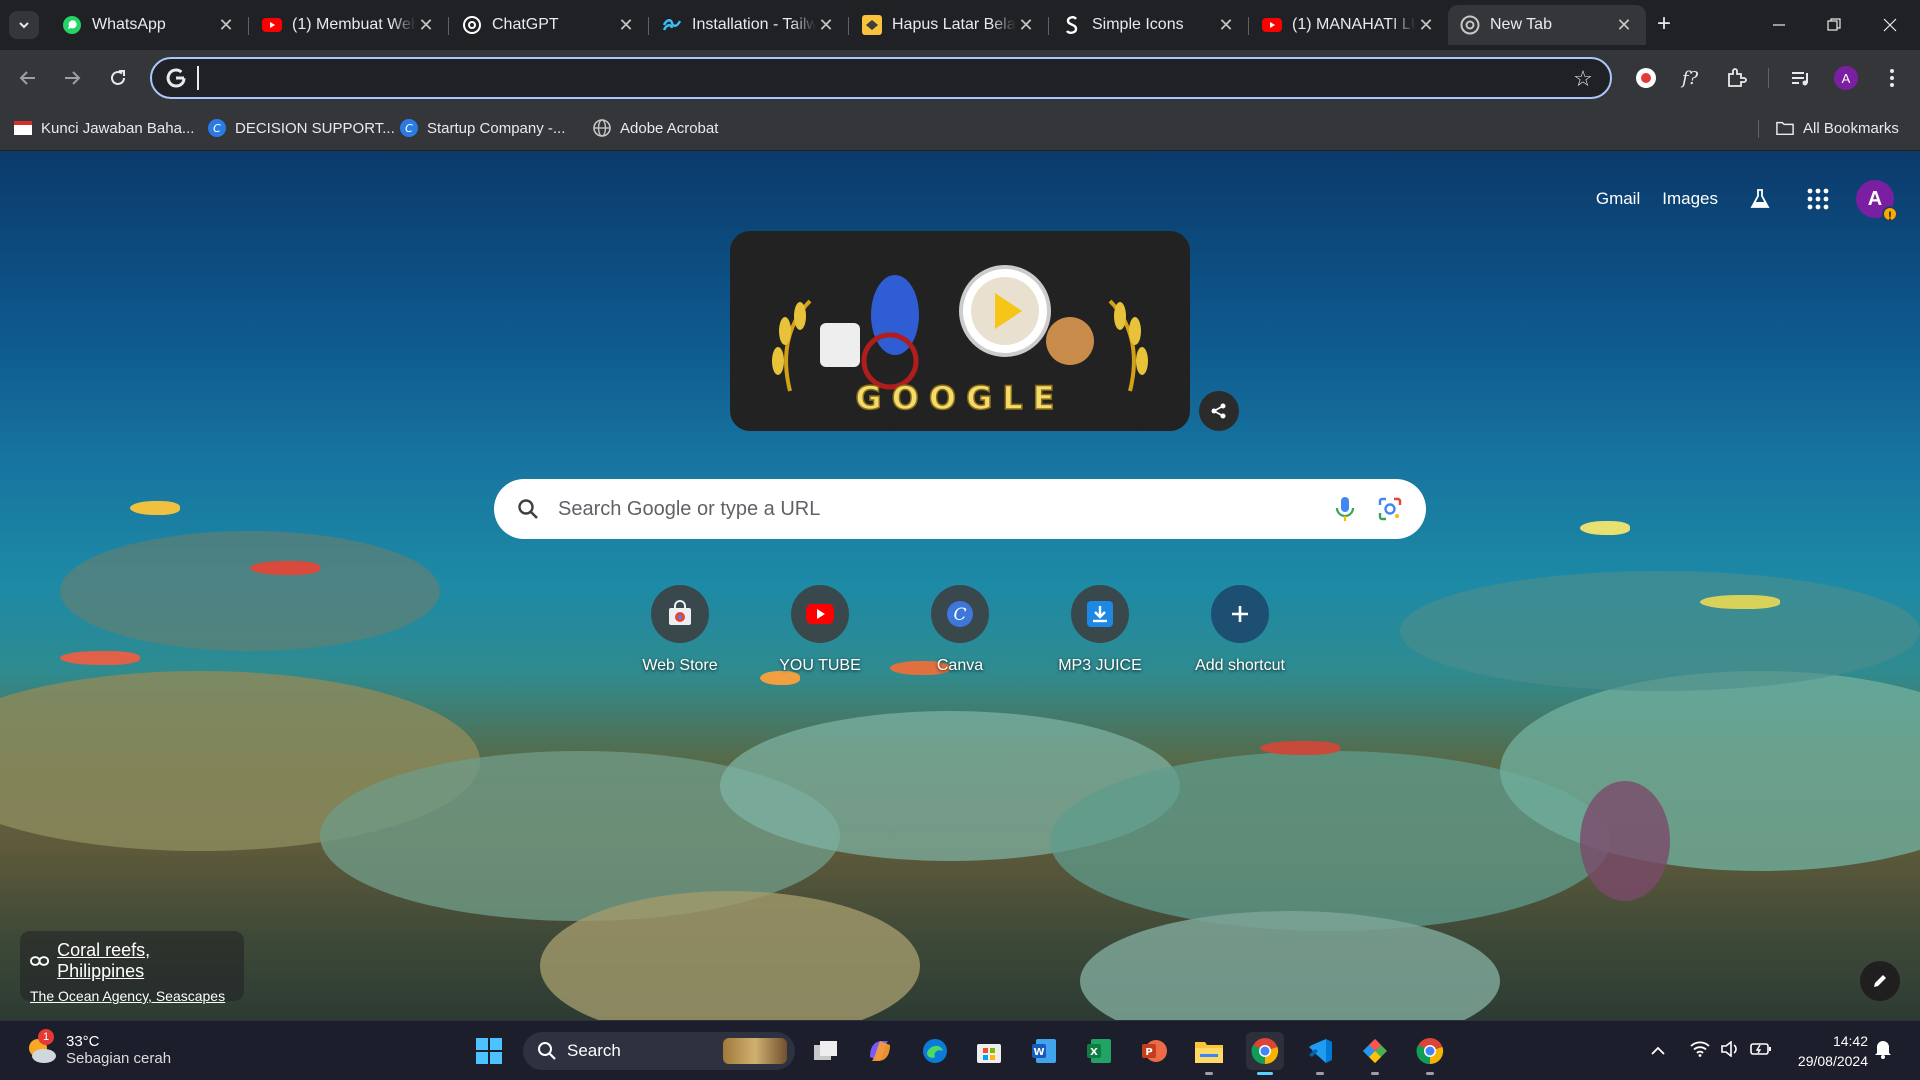 The height and width of the screenshot is (1080, 1920). I want to click on search-input, so click(908, 509).